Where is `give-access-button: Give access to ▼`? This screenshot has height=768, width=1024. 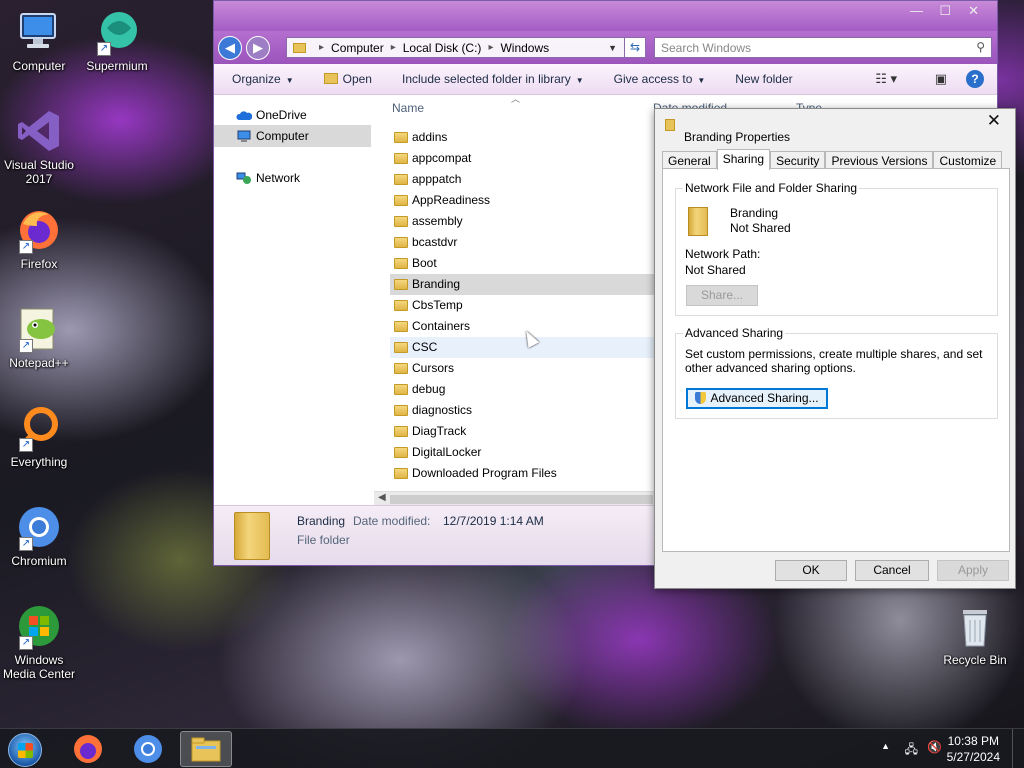 give-access-button: Give access to ▼ is located at coordinates (660, 79).